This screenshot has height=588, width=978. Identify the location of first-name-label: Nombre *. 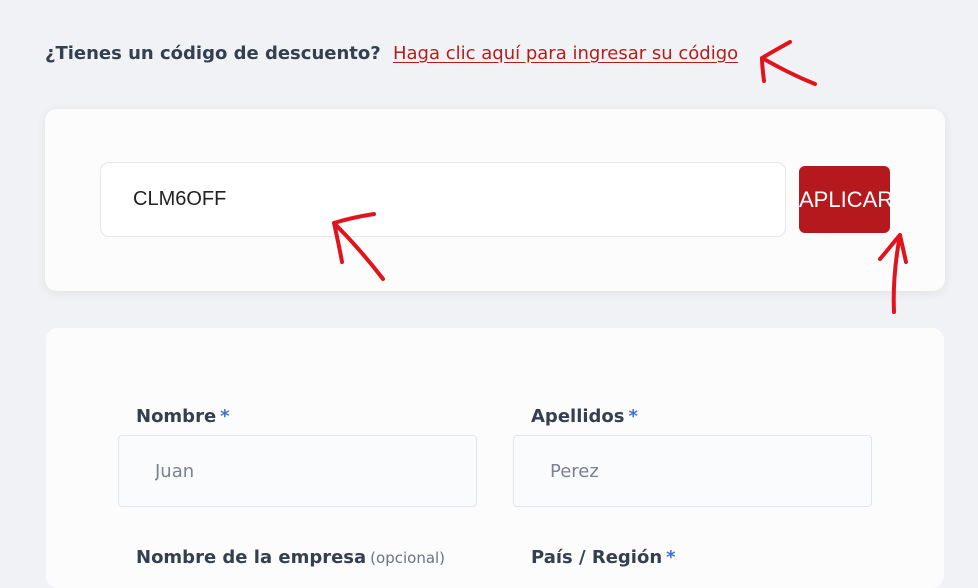
(183, 416).